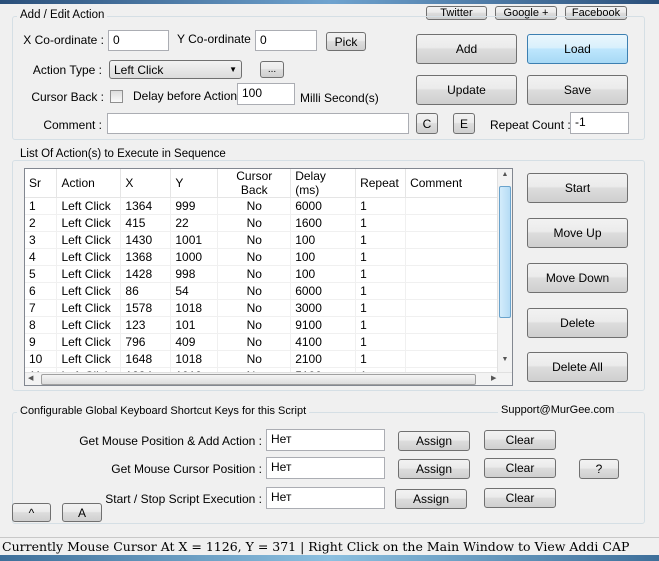  What do you see at coordinates (323, 183) in the screenshot?
I see `column-header: Delay (ms)` at bounding box center [323, 183].